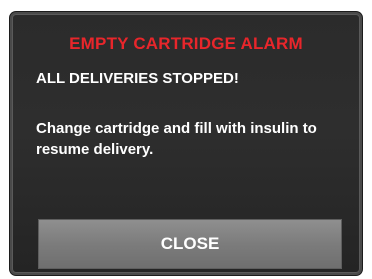 This screenshot has width=372, height=279. What do you see at coordinates (186, 43) in the screenshot?
I see `alarm-title: EMPTY CARTRIDGE ALARM` at bounding box center [186, 43].